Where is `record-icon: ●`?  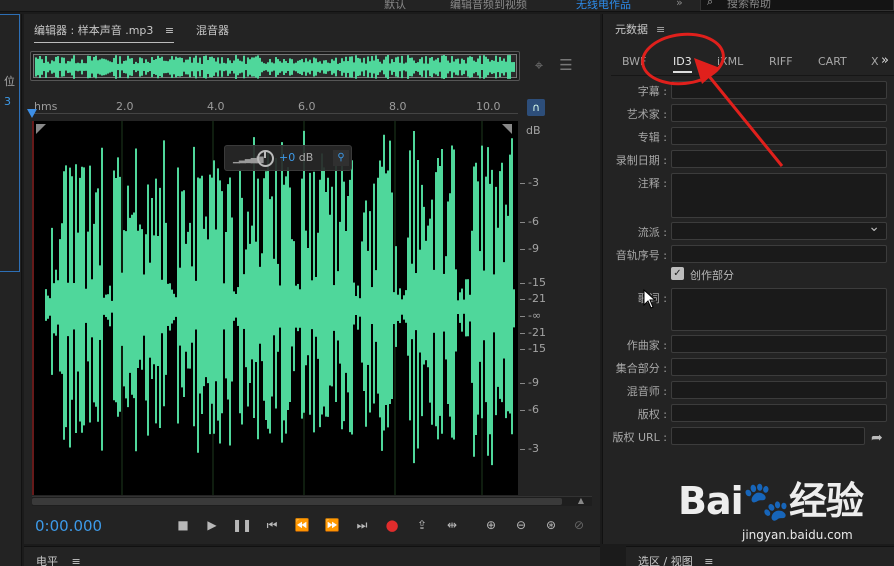 record-icon: ● is located at coordinates (392, 525).